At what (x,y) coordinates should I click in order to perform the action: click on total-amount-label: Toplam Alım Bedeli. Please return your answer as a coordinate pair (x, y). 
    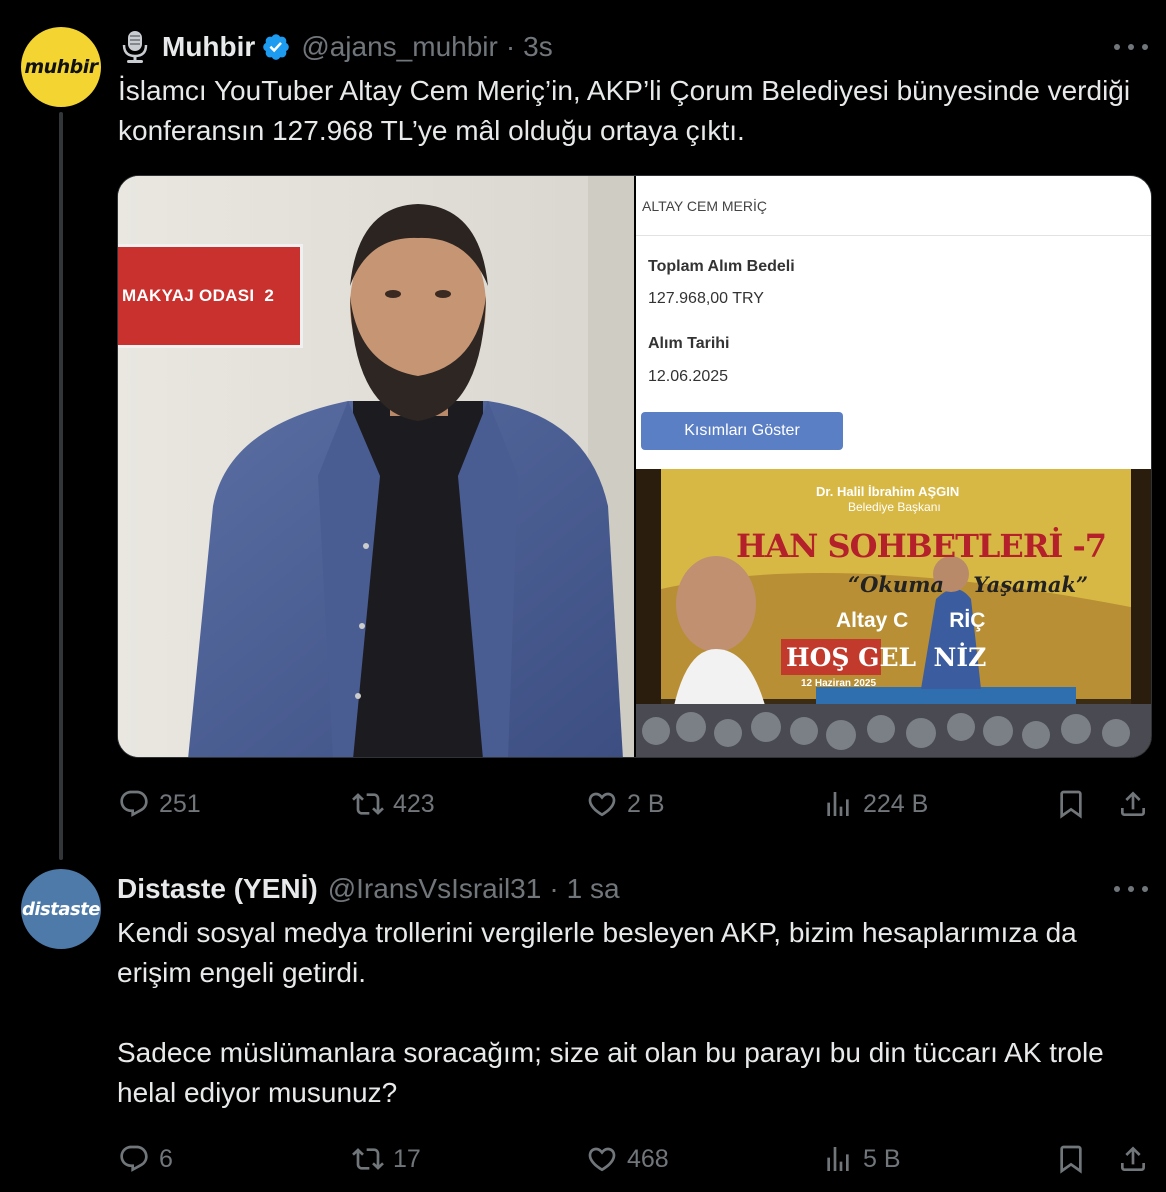
    Looking at the image, I should click on (721, 266).